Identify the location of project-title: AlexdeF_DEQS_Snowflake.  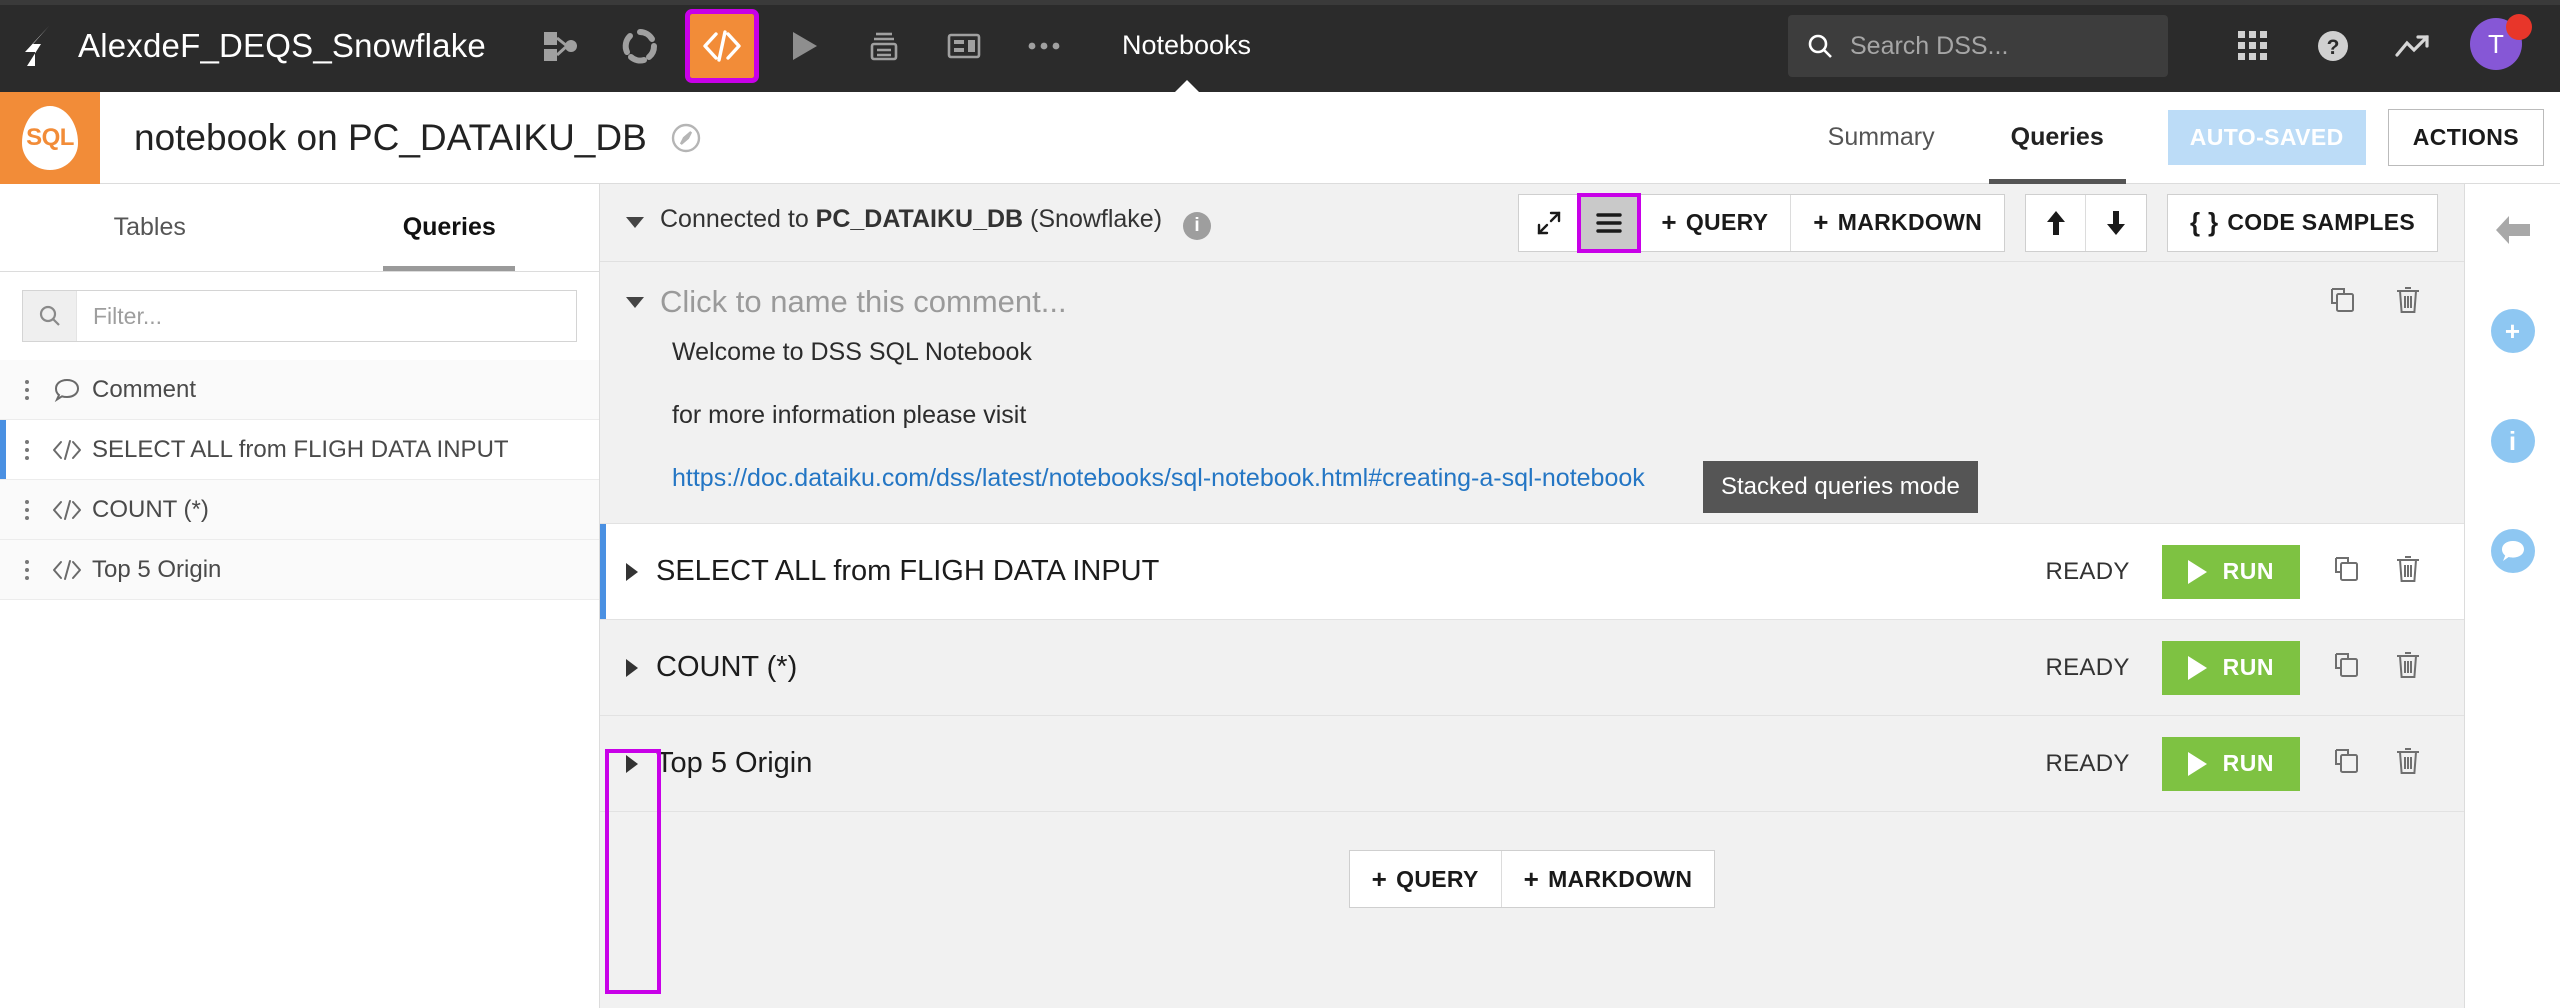
(282, 46).